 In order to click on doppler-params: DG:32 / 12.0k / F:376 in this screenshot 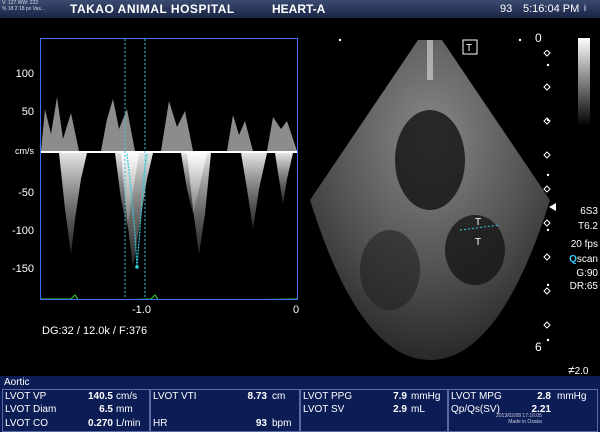, I will do `click(95, 331)`.